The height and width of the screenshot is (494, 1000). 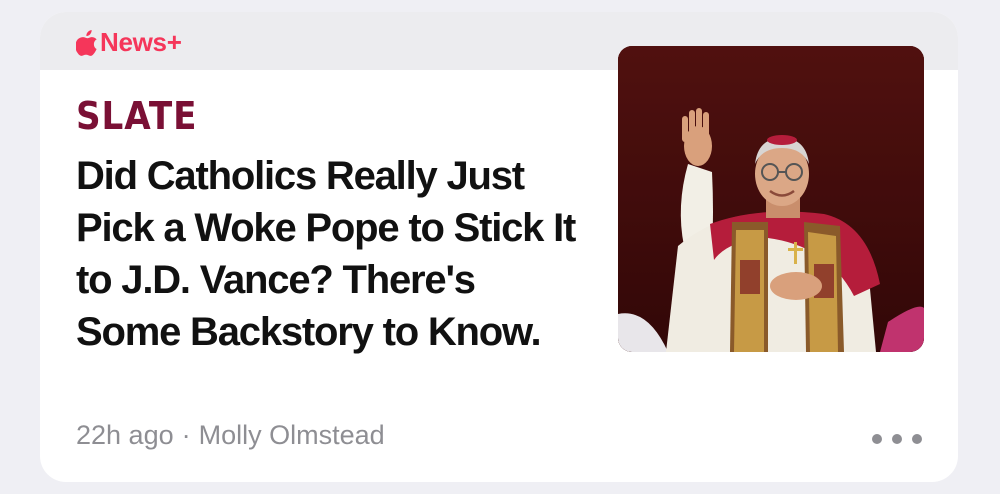 I want to click on article-author: Molly Olmstead, so click(x=291, y=435).